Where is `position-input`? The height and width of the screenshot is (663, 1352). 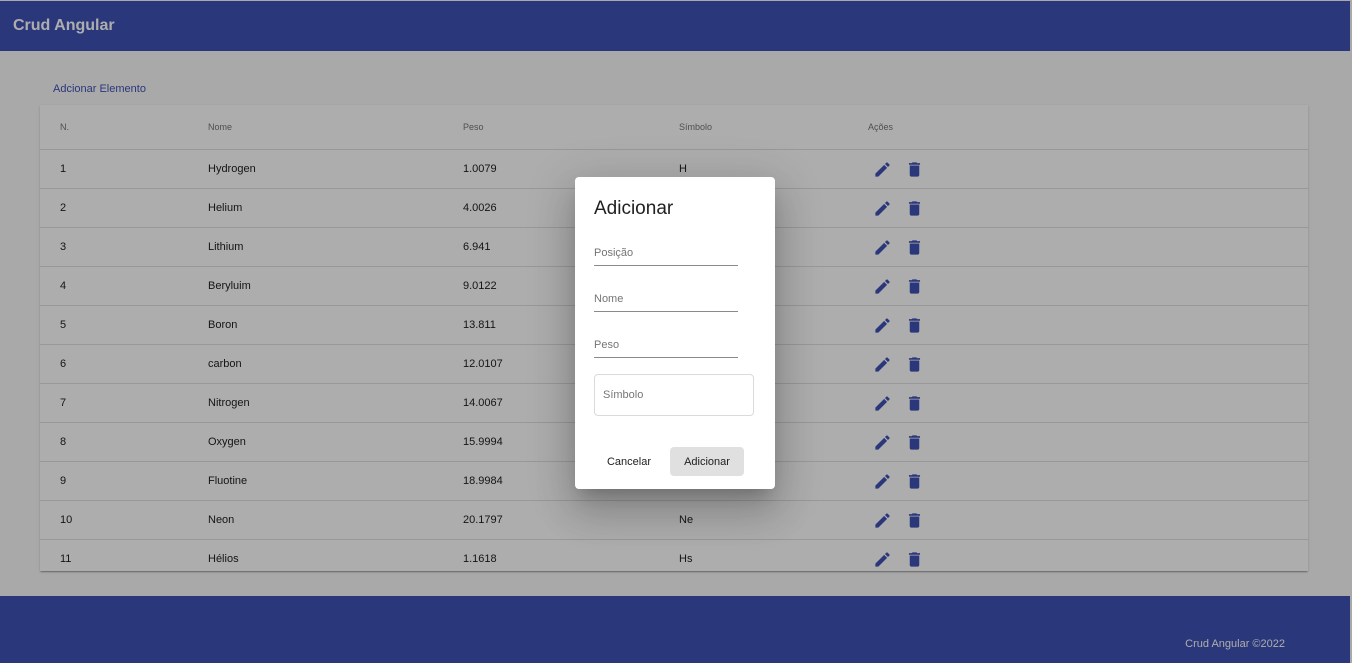
position-input is located at coordinates (666, 253).